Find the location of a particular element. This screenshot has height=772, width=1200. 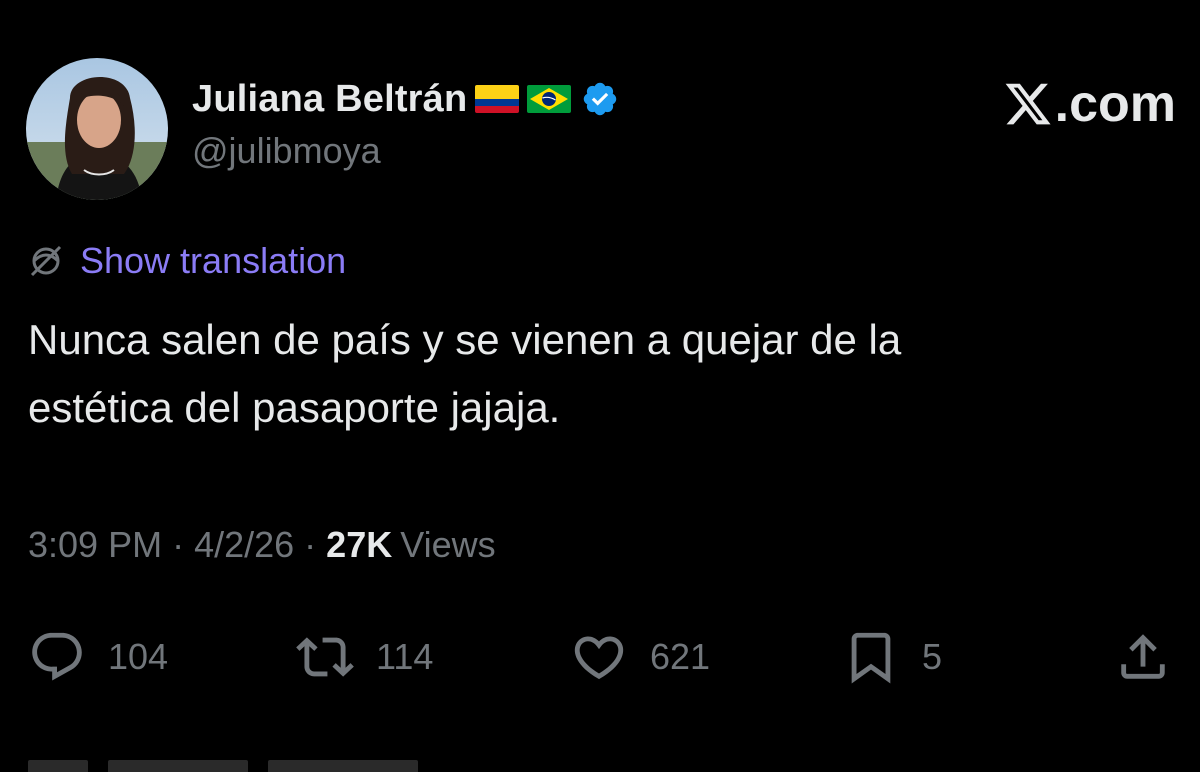

author-names: Juliana Beltrán @julibmoya is located at coordinates (405, 123).